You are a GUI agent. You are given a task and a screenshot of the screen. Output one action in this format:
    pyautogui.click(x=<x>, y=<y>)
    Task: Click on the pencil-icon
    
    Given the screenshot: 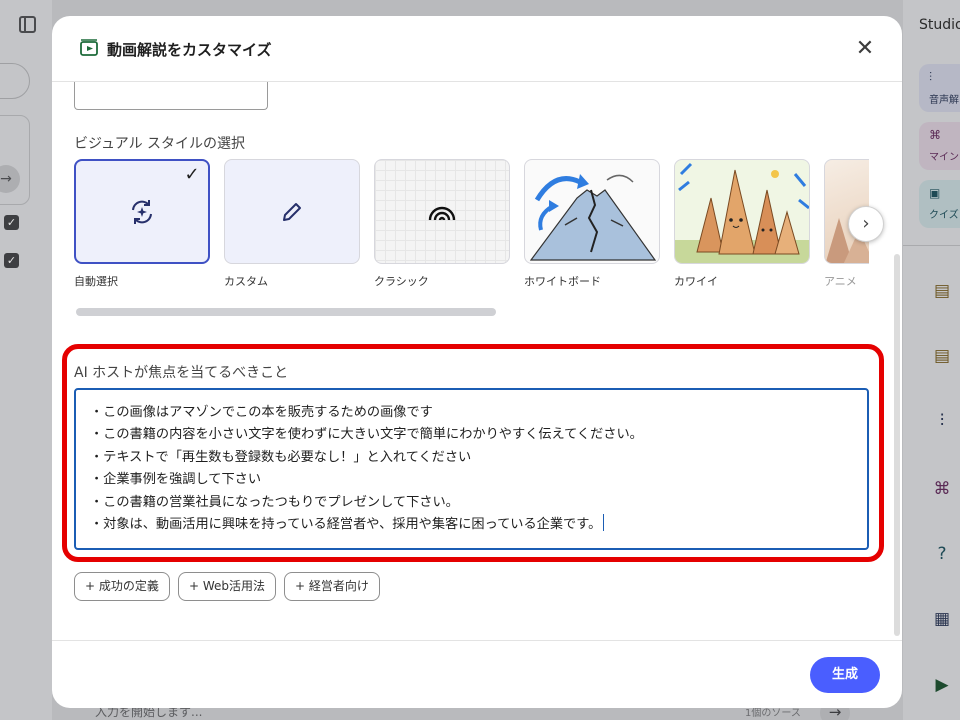 What is the action you would take?
    pyautogui.click(x=292, y=211)
    